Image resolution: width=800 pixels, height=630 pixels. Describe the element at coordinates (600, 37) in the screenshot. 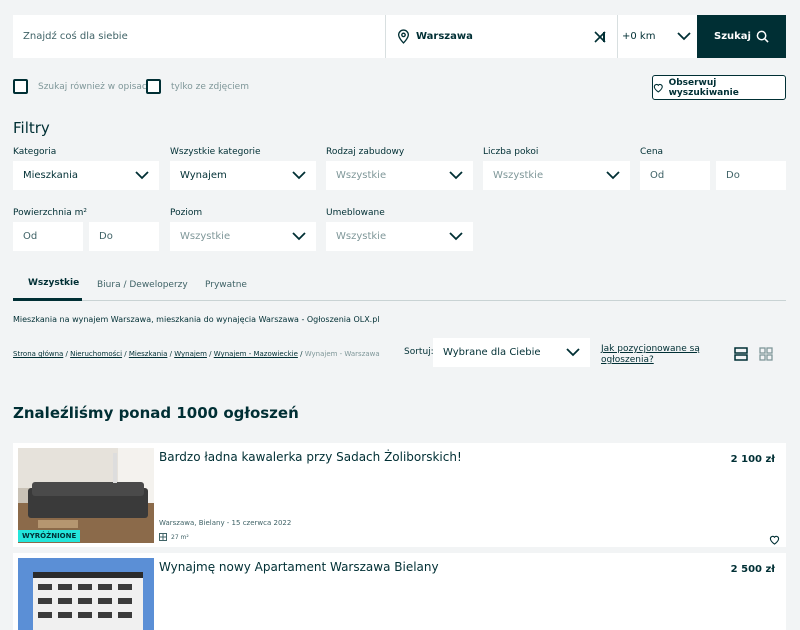

I see `clear-location-icon` at that location.